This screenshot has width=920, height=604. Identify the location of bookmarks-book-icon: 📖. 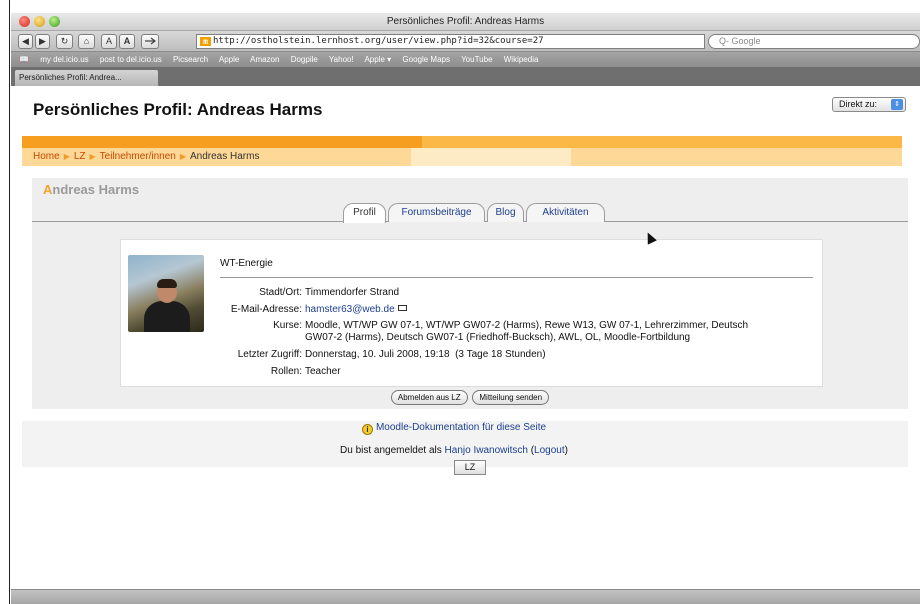
(24, 59).